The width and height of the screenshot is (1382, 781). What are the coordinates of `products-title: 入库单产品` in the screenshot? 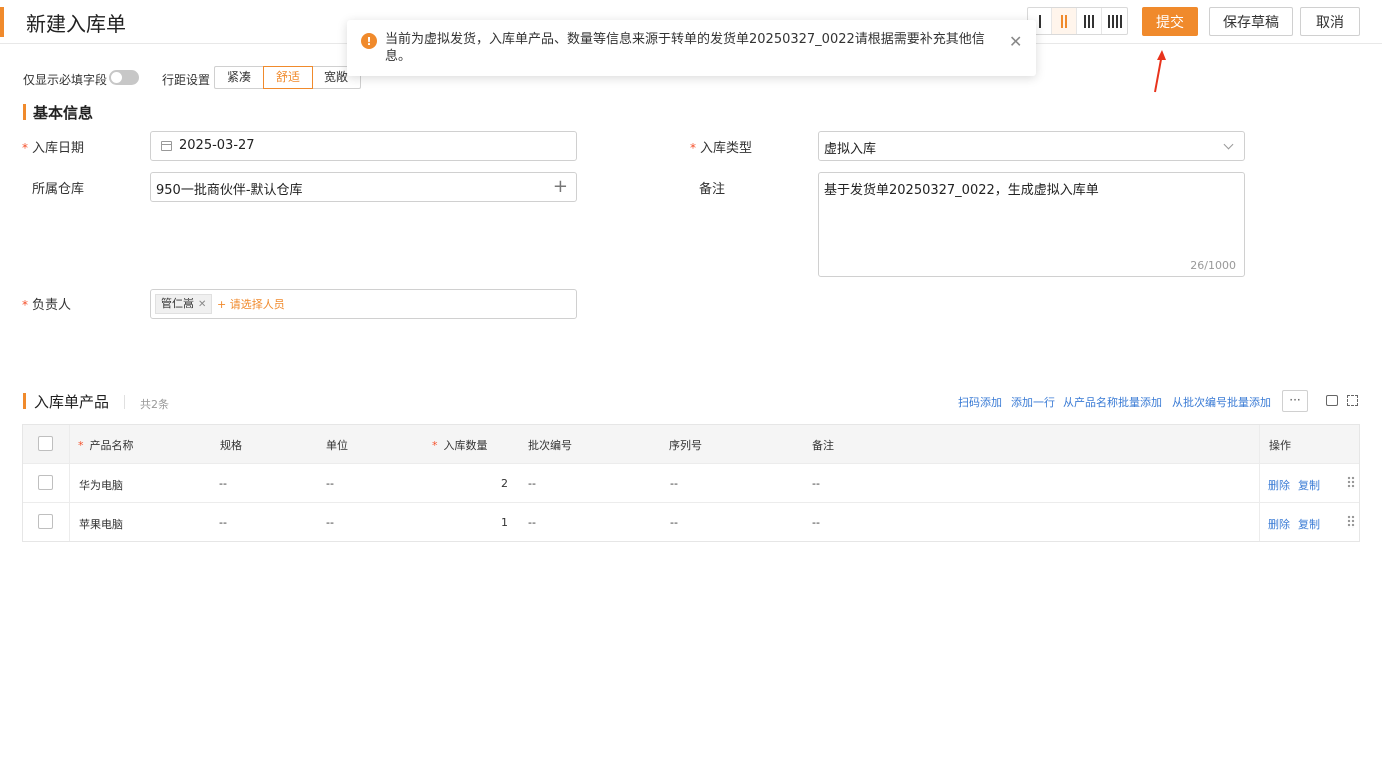 It's located at (72, 402).